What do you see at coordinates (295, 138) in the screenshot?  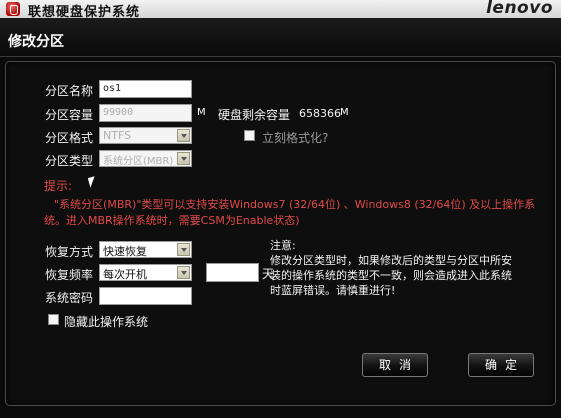 I see `quick-format-label: 立刻格式化?` at bounding box center [295, 138].